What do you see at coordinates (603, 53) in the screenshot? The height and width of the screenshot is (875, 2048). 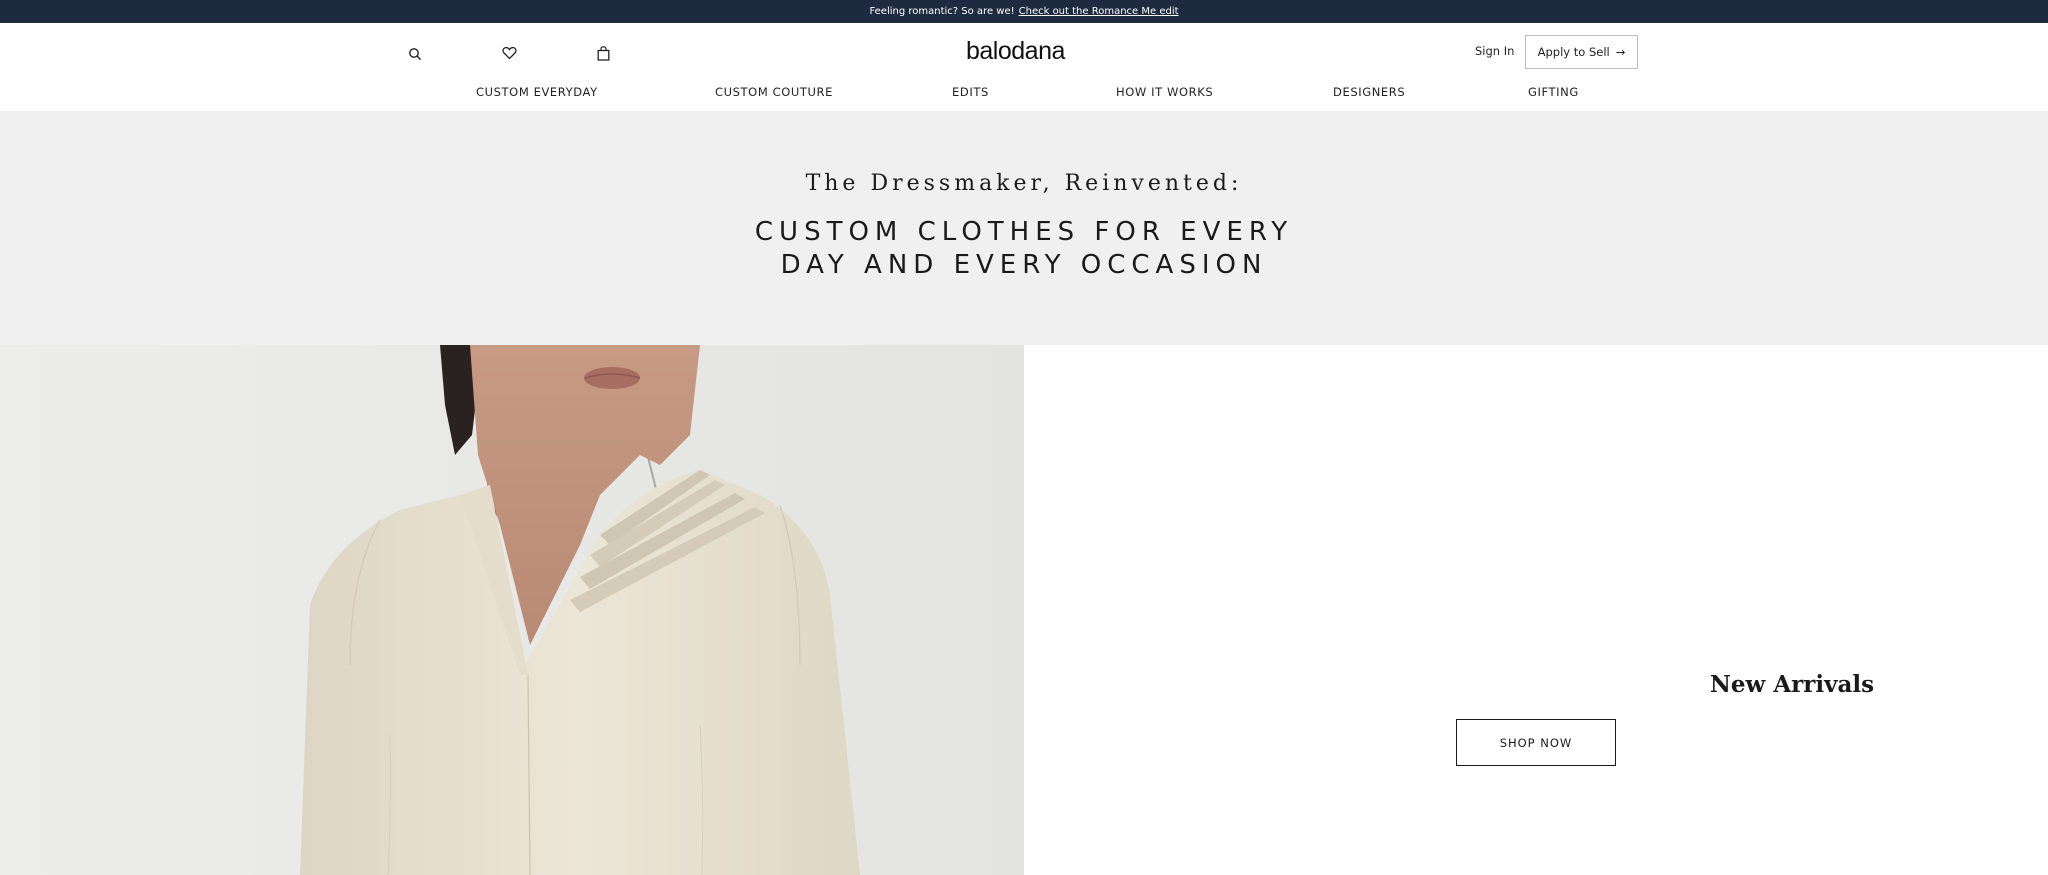 I see `bag-icon` at bounding box center [603, 53].